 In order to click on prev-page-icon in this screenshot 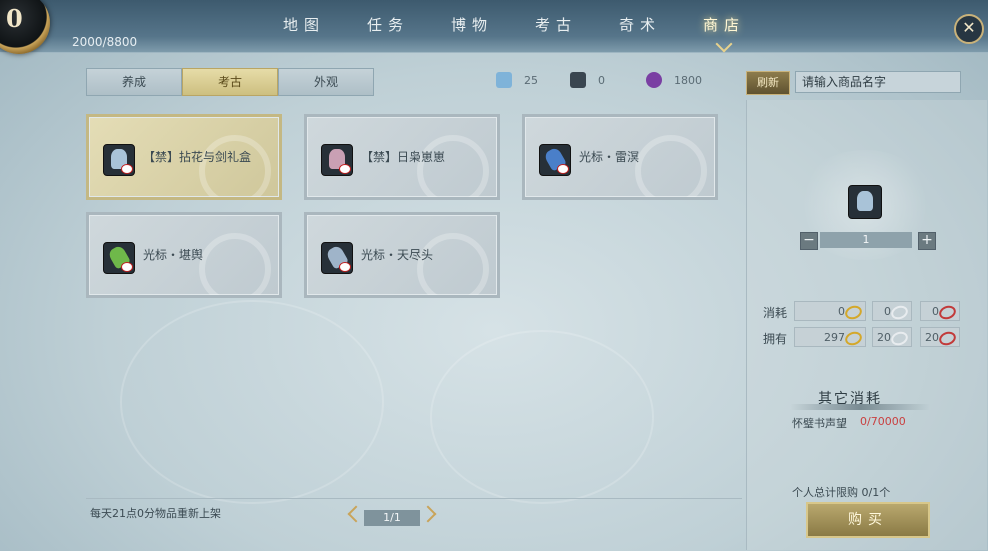, I will do `click(356, 514)`.